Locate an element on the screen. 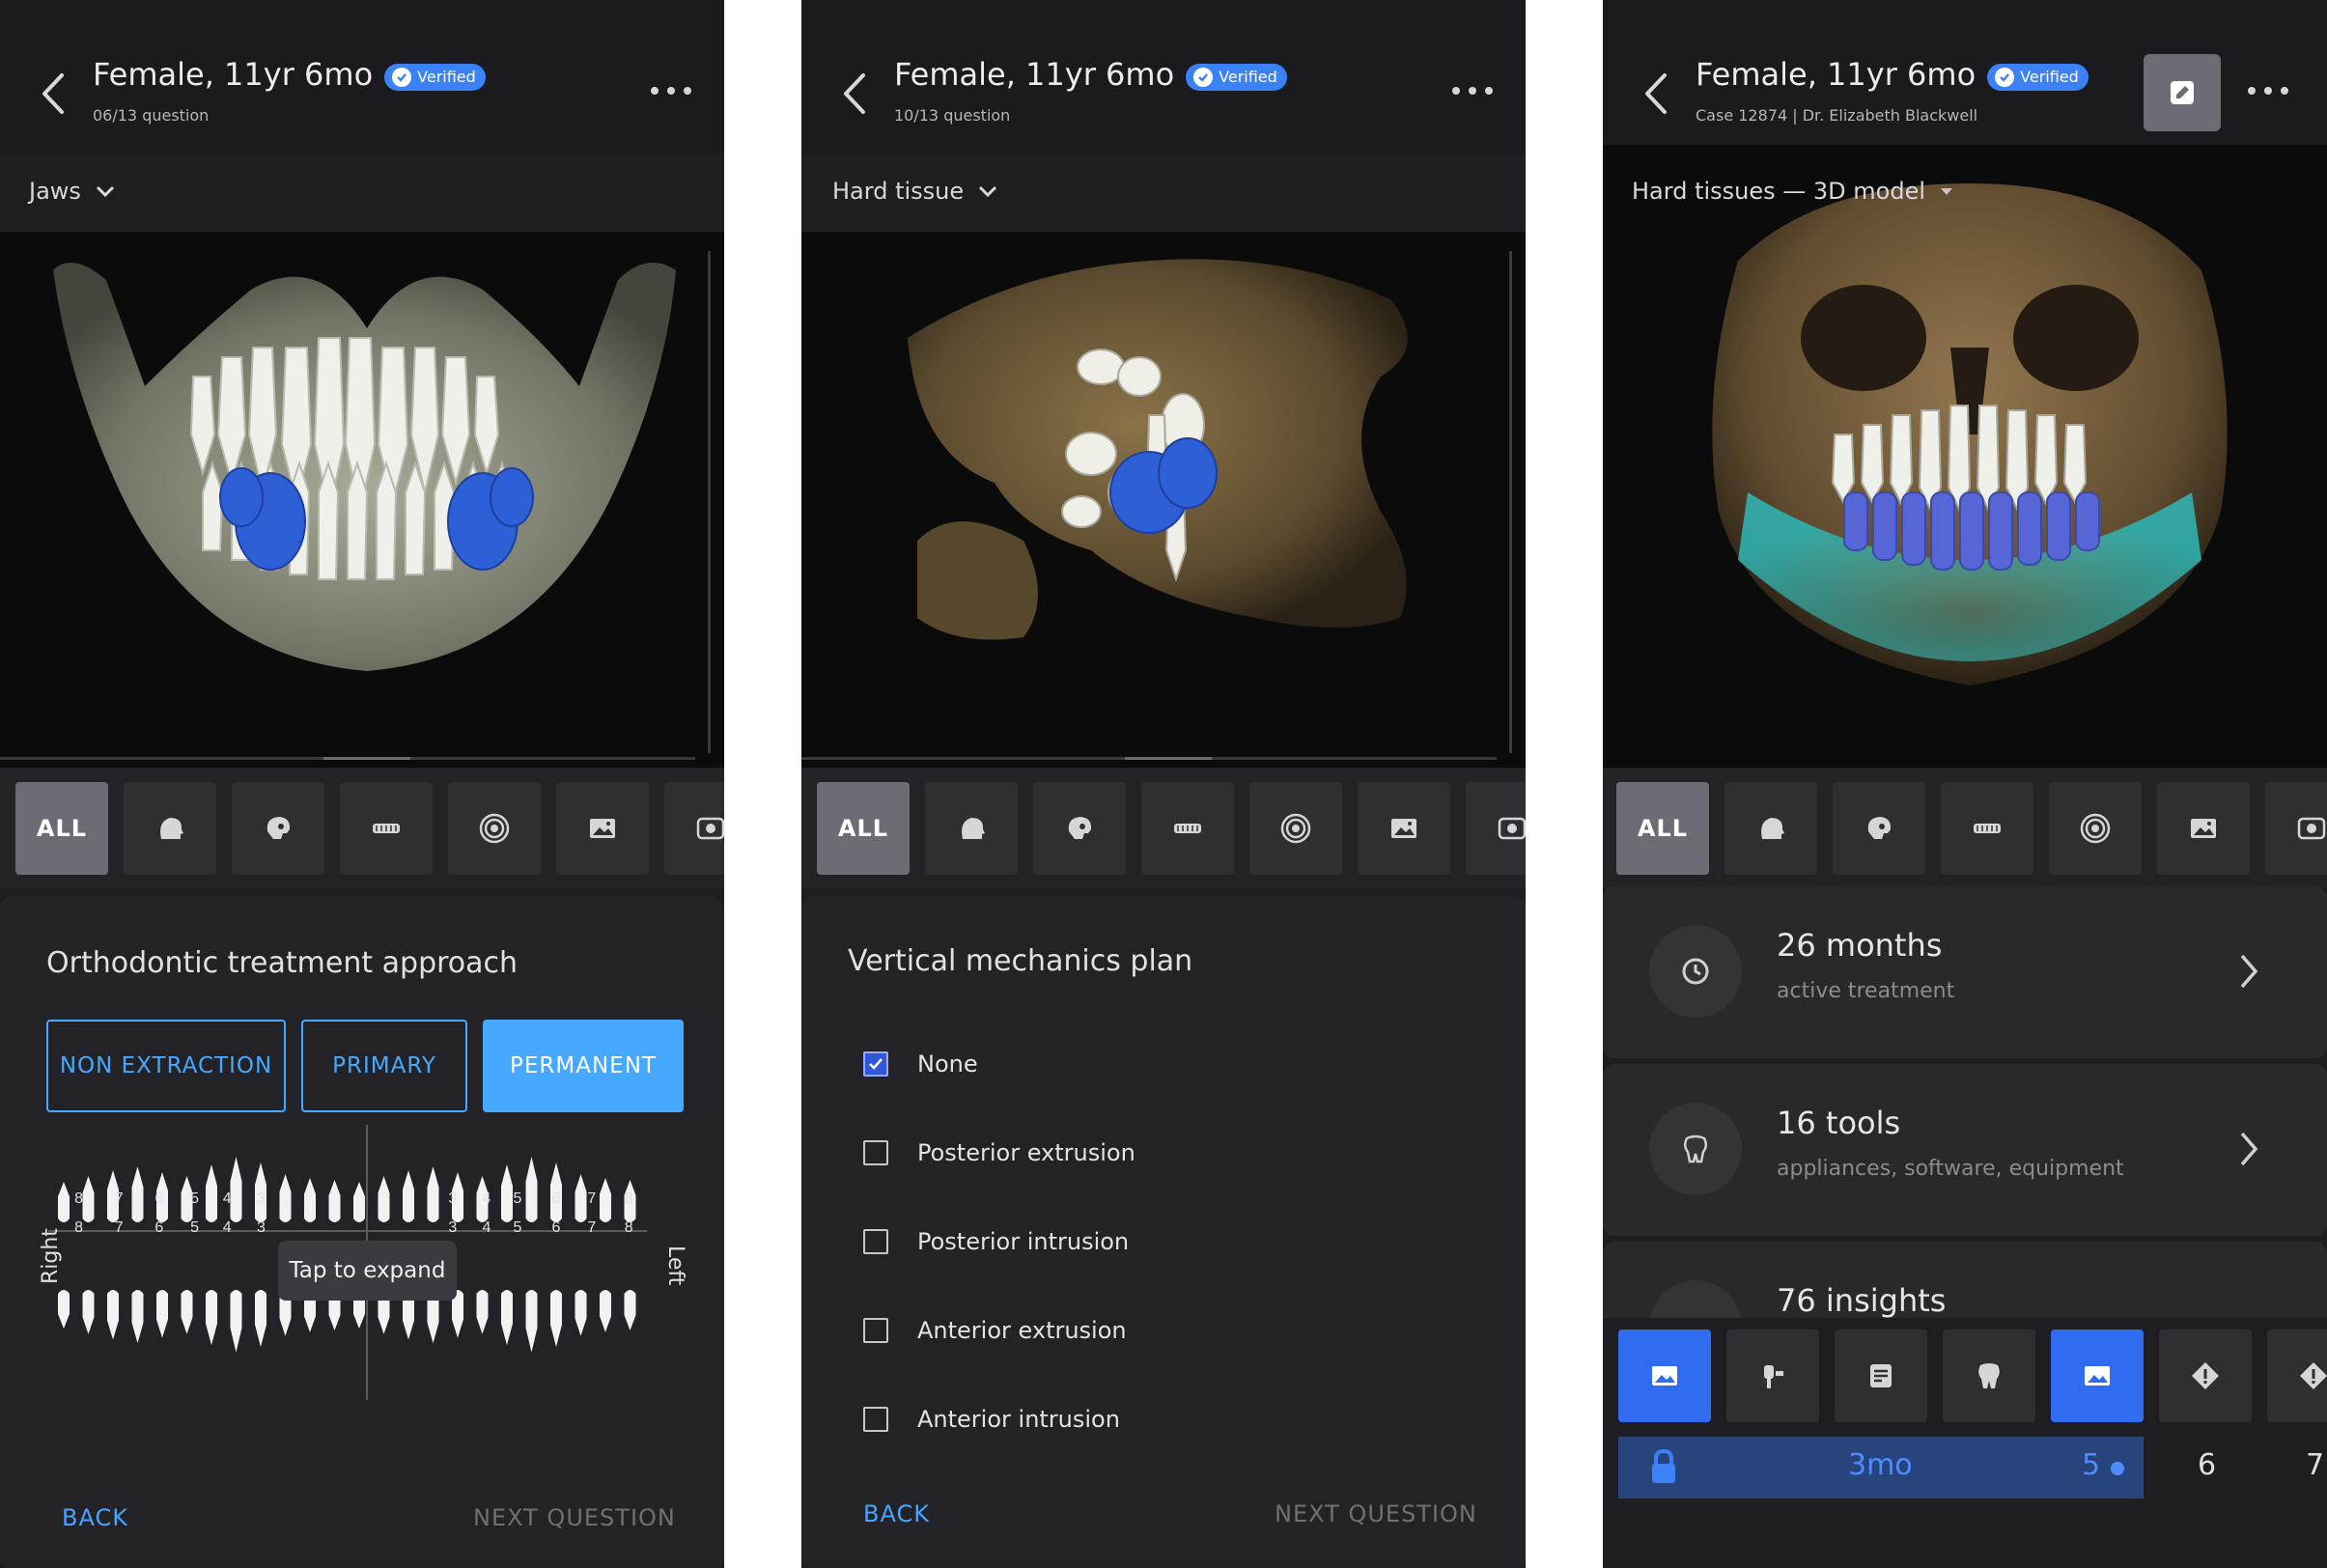  tap-to-expand-tooltip: Tap to expand is located at coordinates (368, 1271).